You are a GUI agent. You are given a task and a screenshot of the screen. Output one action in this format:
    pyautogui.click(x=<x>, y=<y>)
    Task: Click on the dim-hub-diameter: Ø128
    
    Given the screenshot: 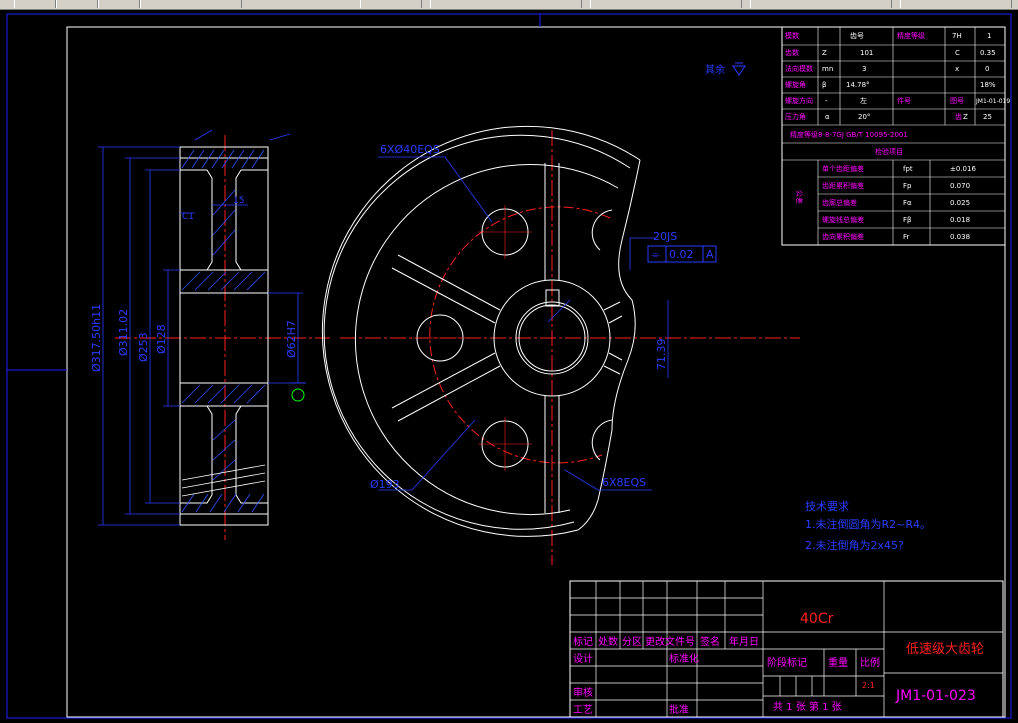 What is the action you would take?
    pyautogui.click(x=161, y=339)
    